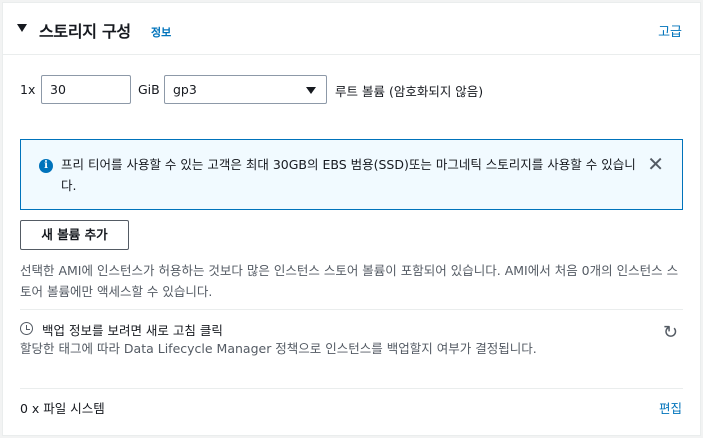 This screenshot has width=703, height=438. What do you see at coordinates (670, 30) in the screenshot?
I see `advanced-link: 고급` at bounding box center [670, 30].